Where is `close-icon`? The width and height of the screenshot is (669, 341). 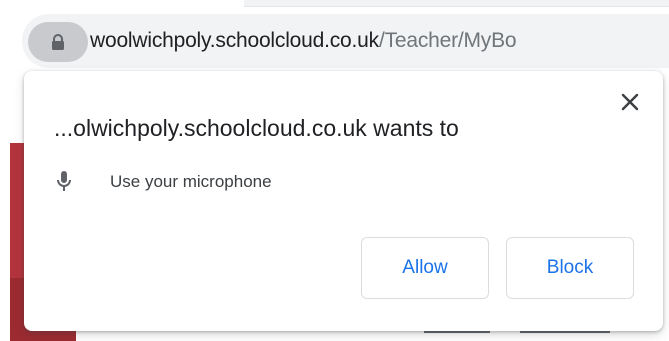
close-icon is located at coordinates (630, 102).